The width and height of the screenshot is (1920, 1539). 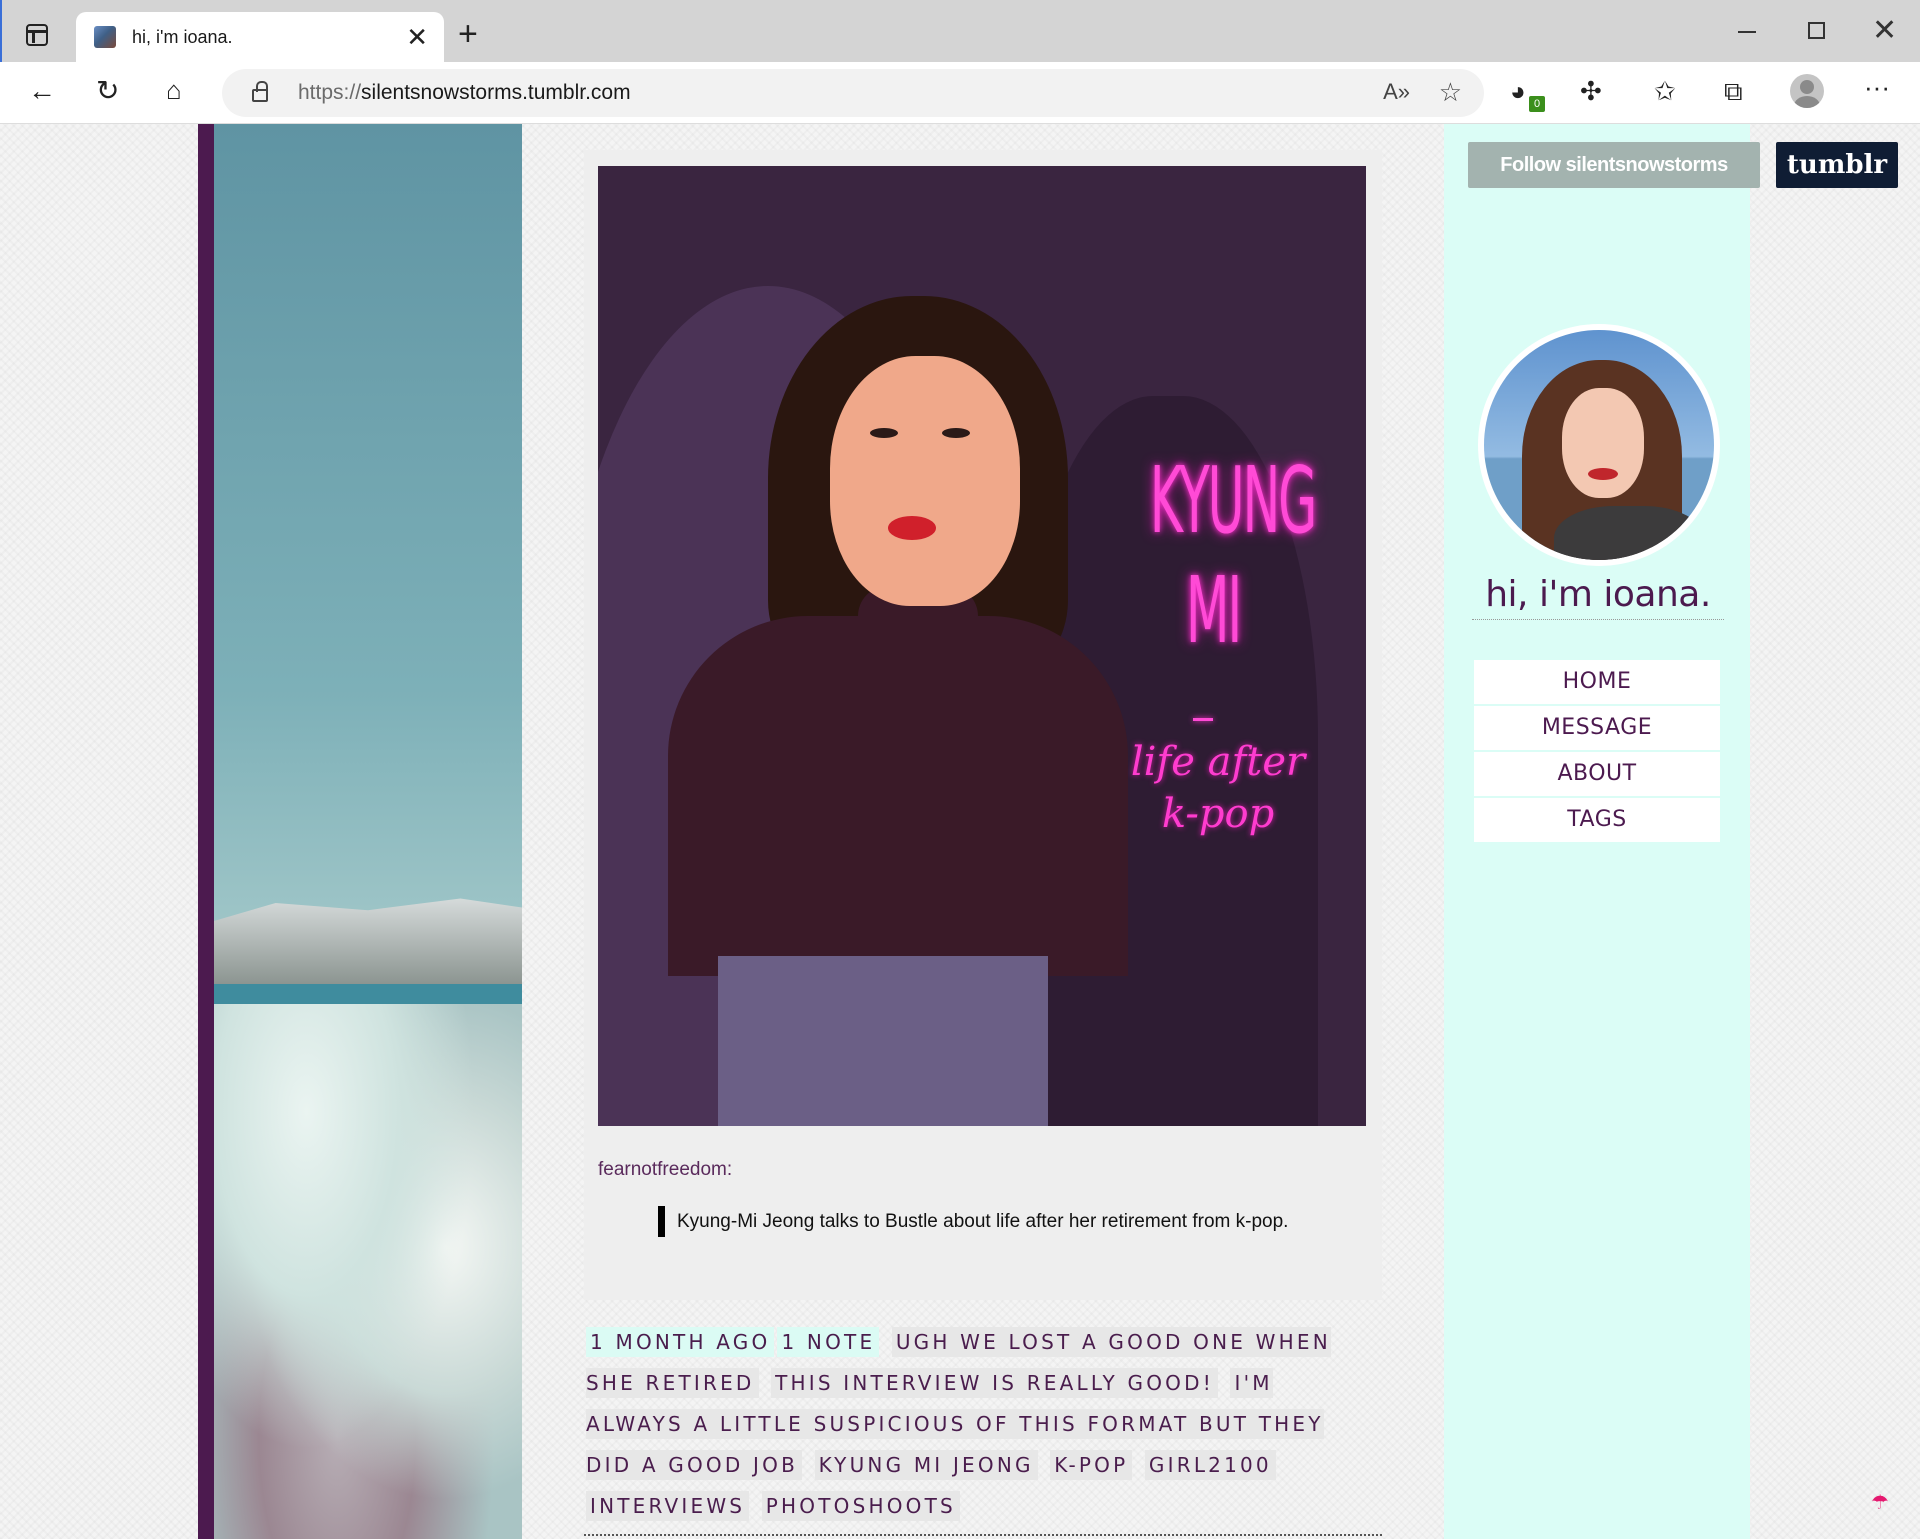 What do you see at coordinates (1597, 728) in the screenshot?
I see `nav-message: MESSAGE` at bounding box center [1597, 728].